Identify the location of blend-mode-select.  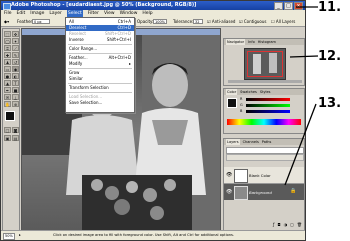
(265, 150).